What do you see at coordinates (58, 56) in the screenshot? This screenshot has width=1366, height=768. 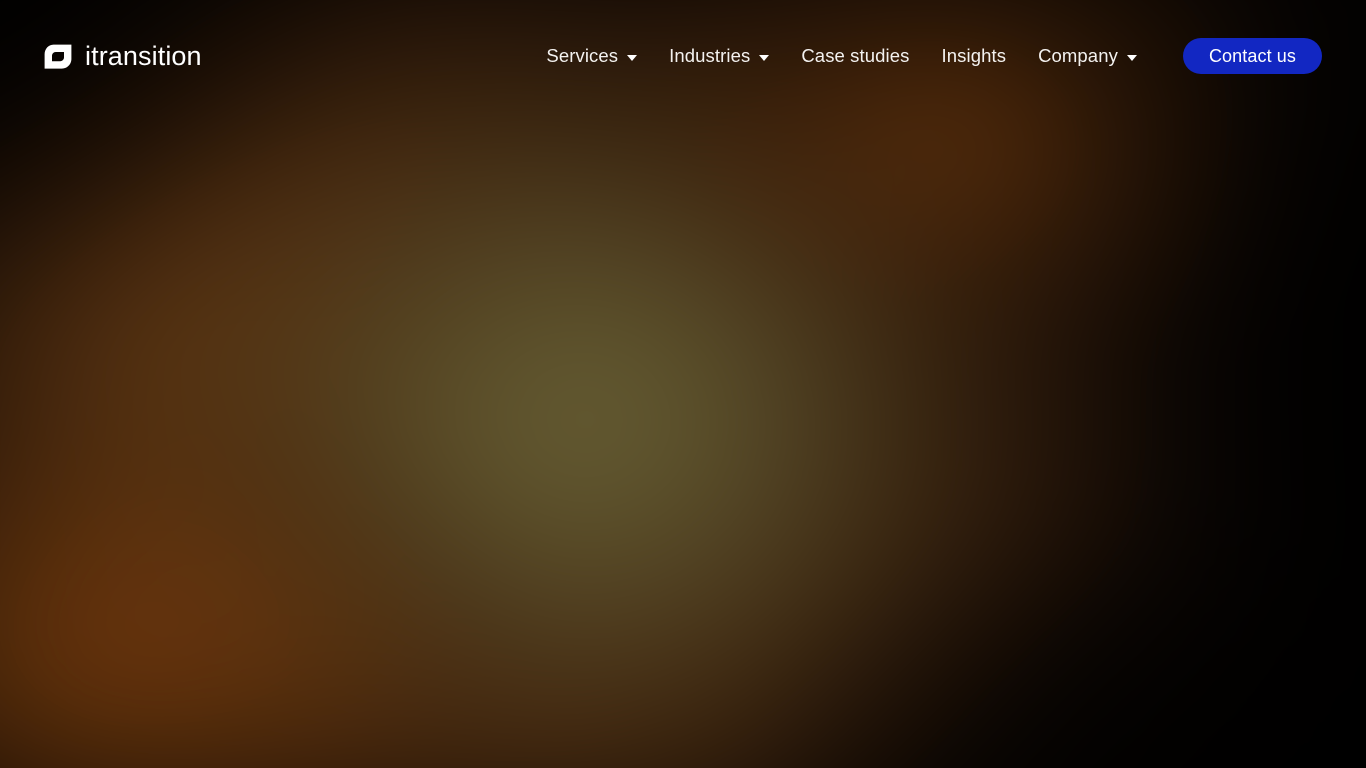 I see `itransition-leaf-logo-icon` at bounding box center [58, 56].